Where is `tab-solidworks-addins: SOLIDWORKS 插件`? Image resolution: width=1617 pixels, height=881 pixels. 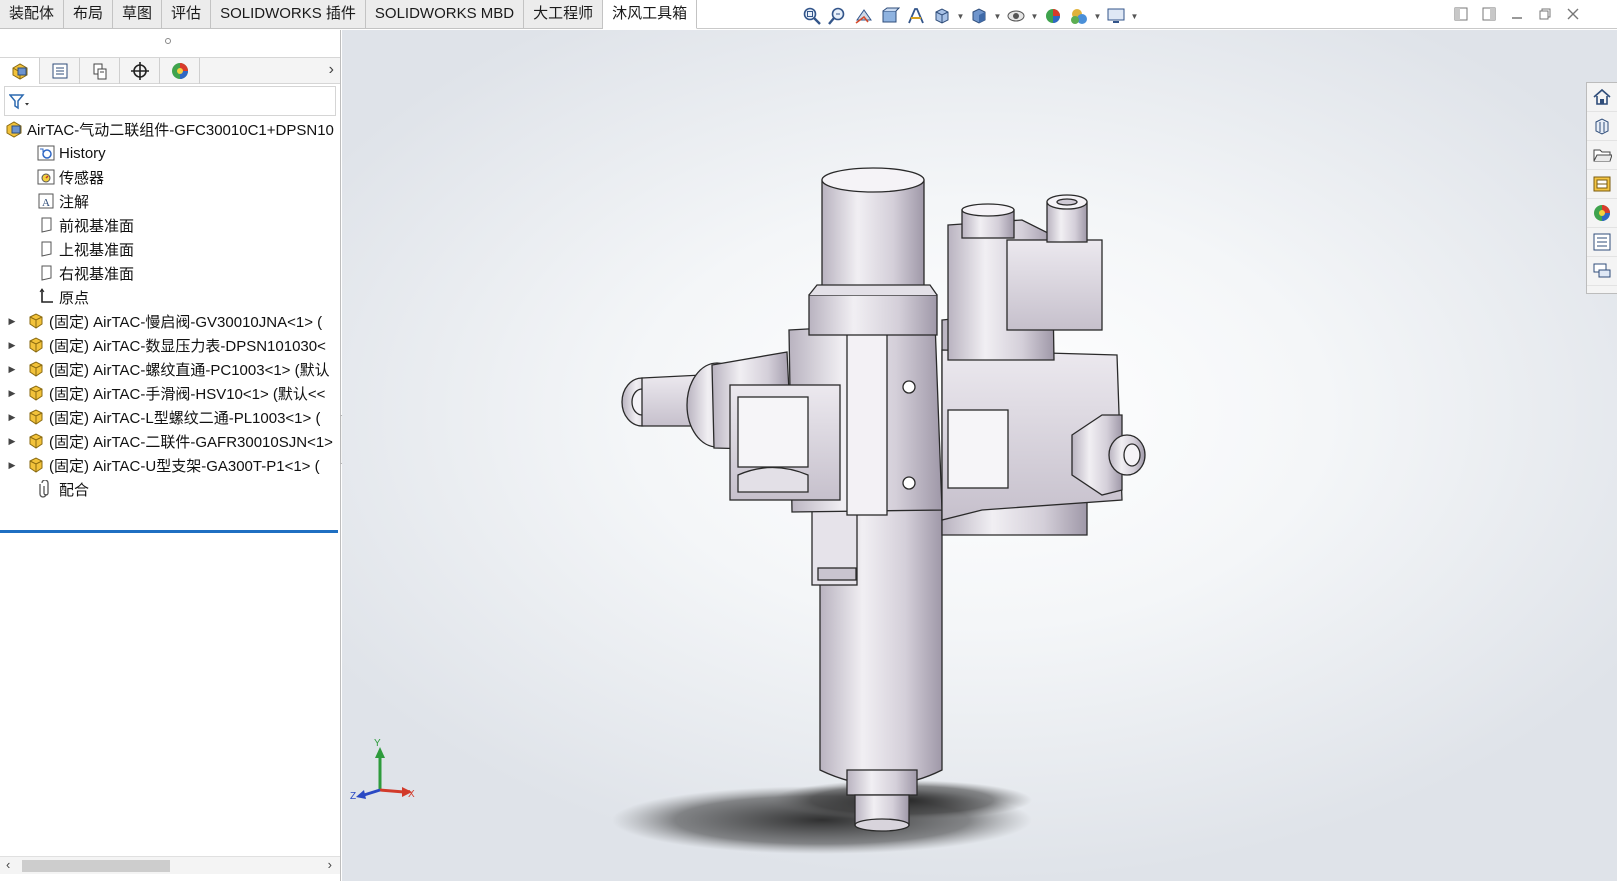 tab-solidworks-addins: SOLIDWORKS 插件 is located at coordinates (288, 14).